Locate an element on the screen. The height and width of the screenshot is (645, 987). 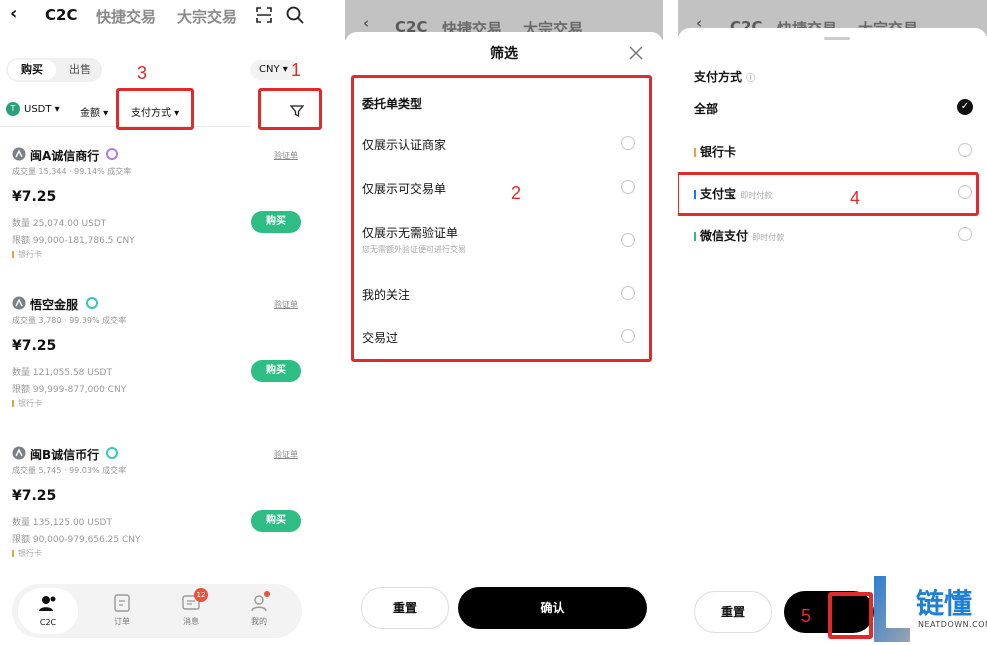
radio-bank is located at coordinates (965, 150).